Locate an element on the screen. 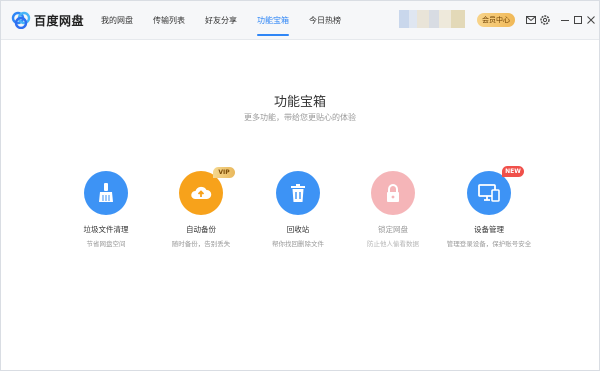 The height and width of the screenshot is (371, 600). new-badge: NEW is located at coordinates (513, 171).